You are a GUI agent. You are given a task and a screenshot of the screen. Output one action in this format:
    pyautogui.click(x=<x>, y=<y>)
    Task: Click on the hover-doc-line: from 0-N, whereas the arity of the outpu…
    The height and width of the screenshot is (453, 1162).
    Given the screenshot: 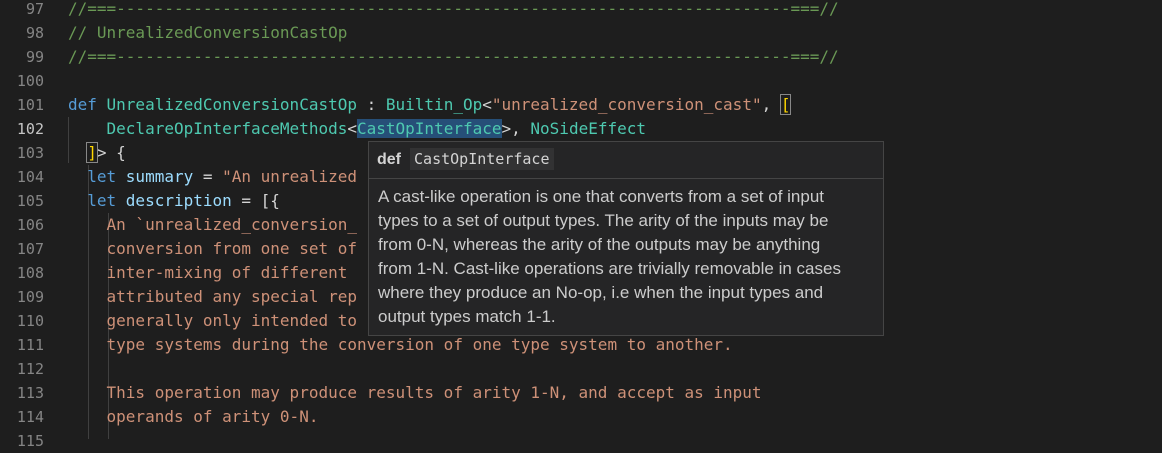 What is the action you would take?
    pyautogui.click(x=599, y=244)
    